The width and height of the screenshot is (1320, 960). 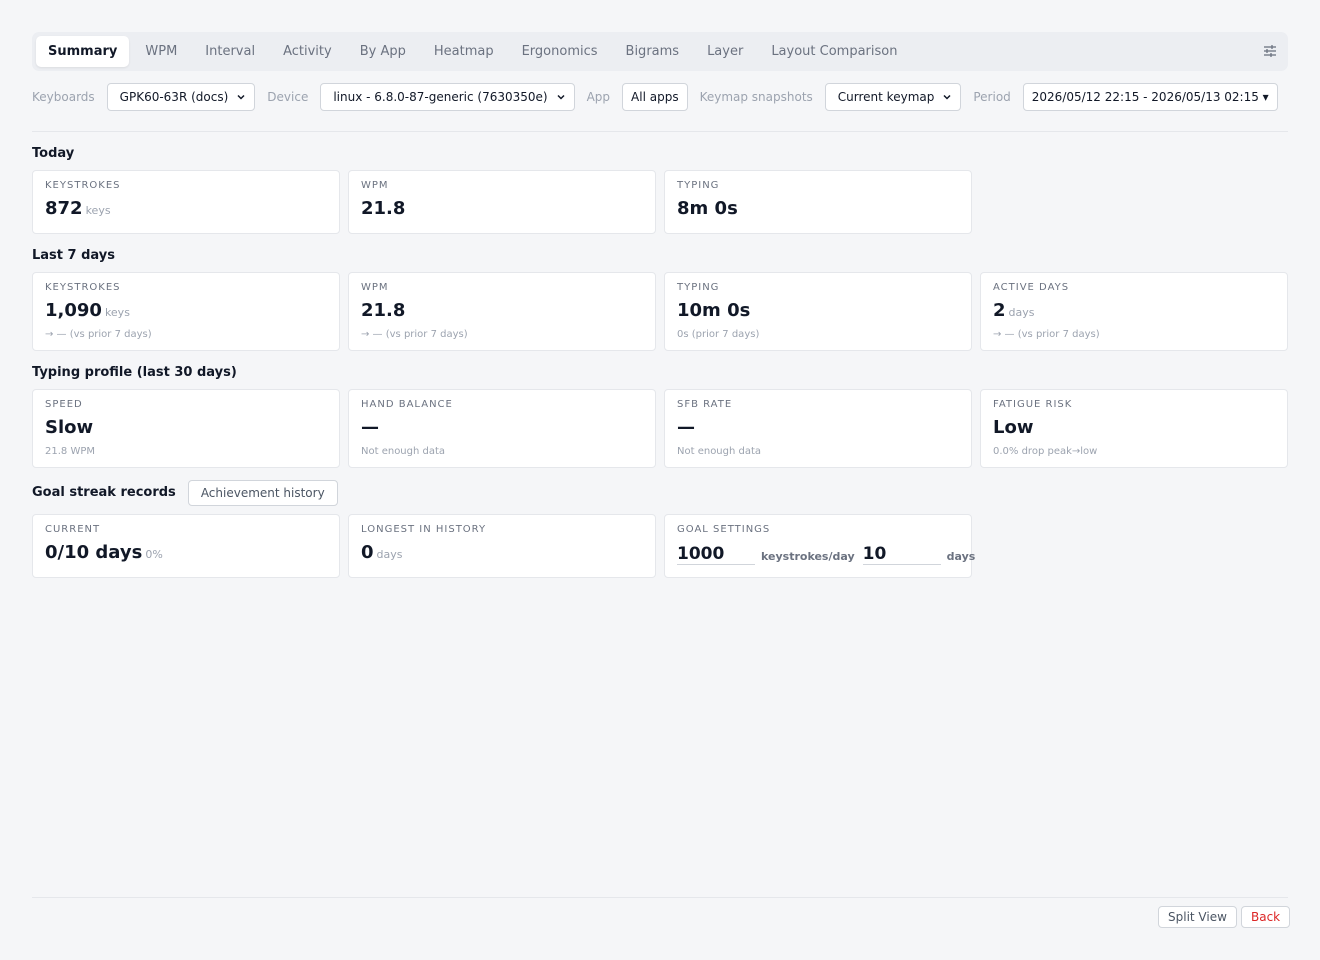 What do you see at coordinates (718, 334) in the screenshot?
I see `card-sub: 0s (prior 7 days)` at bounding box center [718, 334].